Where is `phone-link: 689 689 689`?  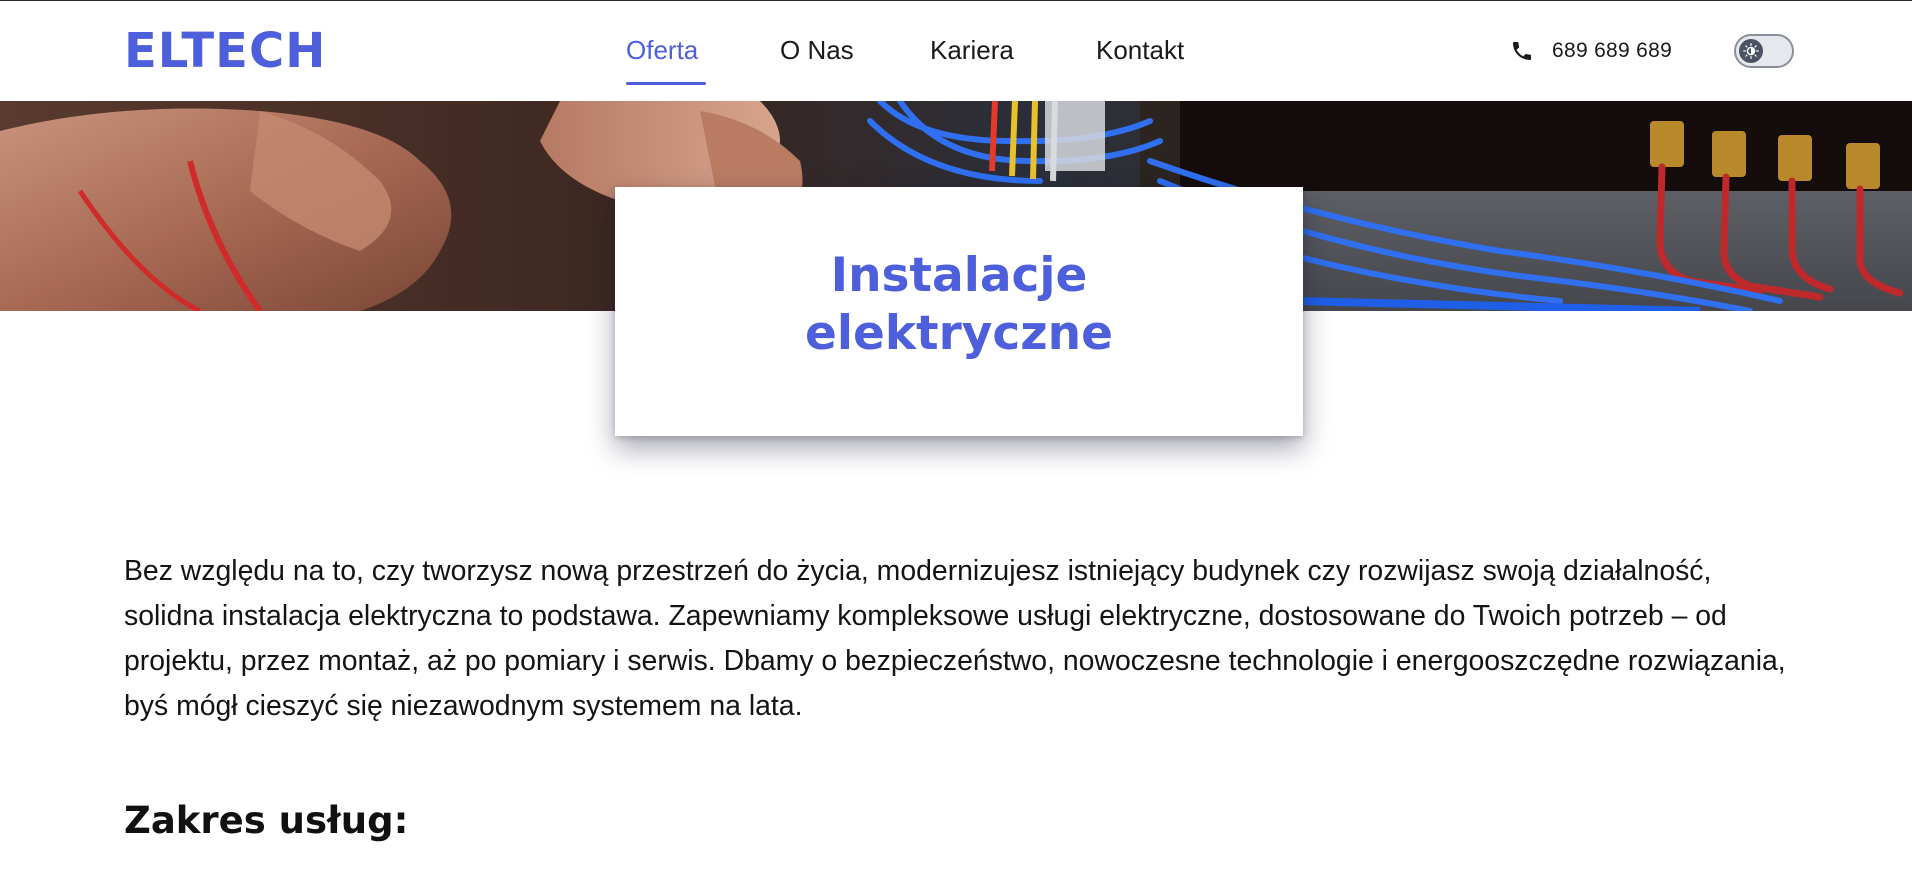 phone-link: 689 689 689 is located at coordinates (1591, 51).